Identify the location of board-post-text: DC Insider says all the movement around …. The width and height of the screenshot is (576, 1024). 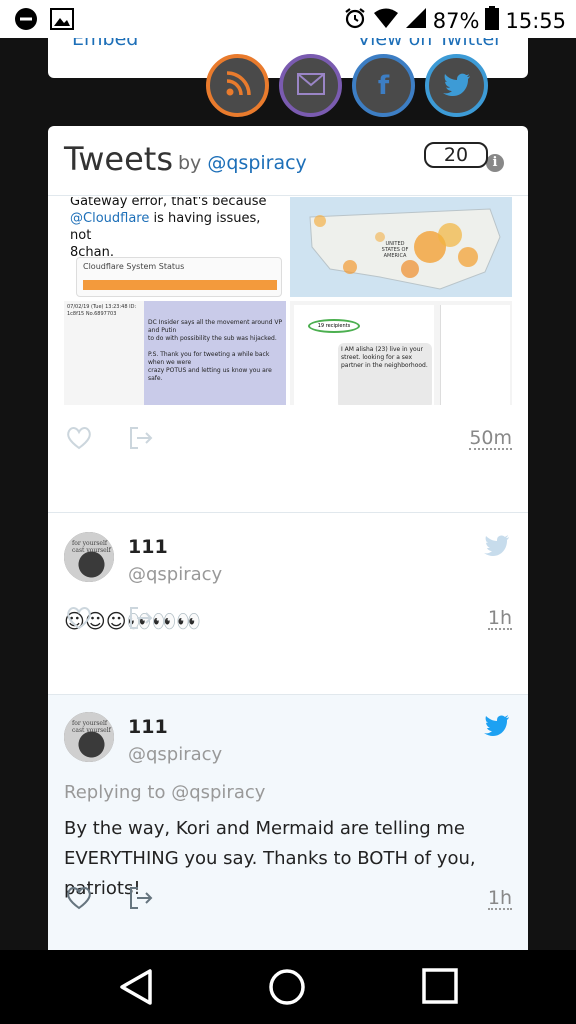
(216, 351).